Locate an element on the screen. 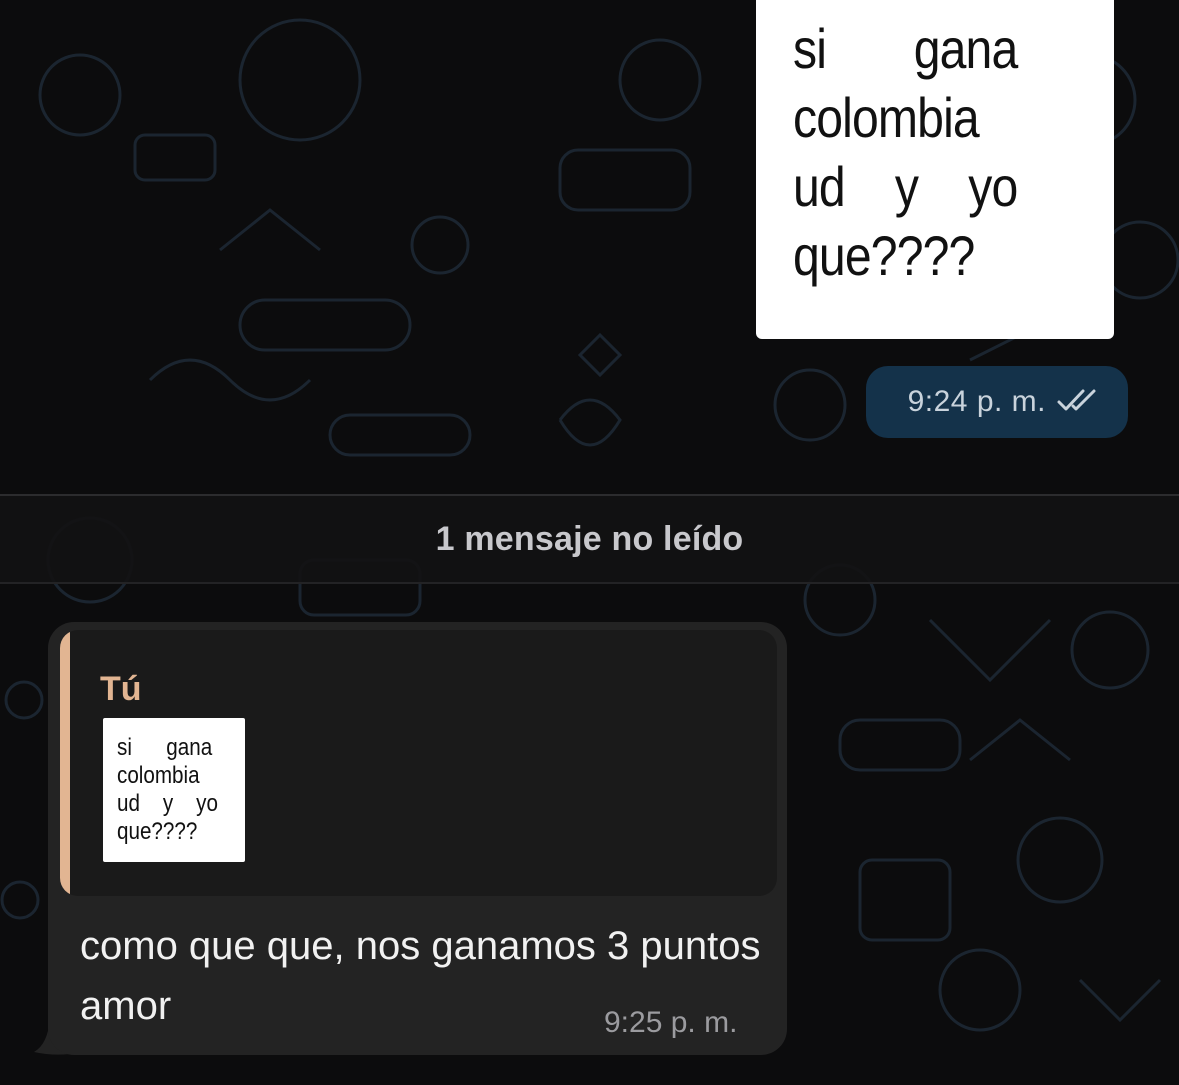 The height and width of the screenshot is (1085, 1179). unread-divider: 1 mensaje no leído is located at coordinates (589, 539).